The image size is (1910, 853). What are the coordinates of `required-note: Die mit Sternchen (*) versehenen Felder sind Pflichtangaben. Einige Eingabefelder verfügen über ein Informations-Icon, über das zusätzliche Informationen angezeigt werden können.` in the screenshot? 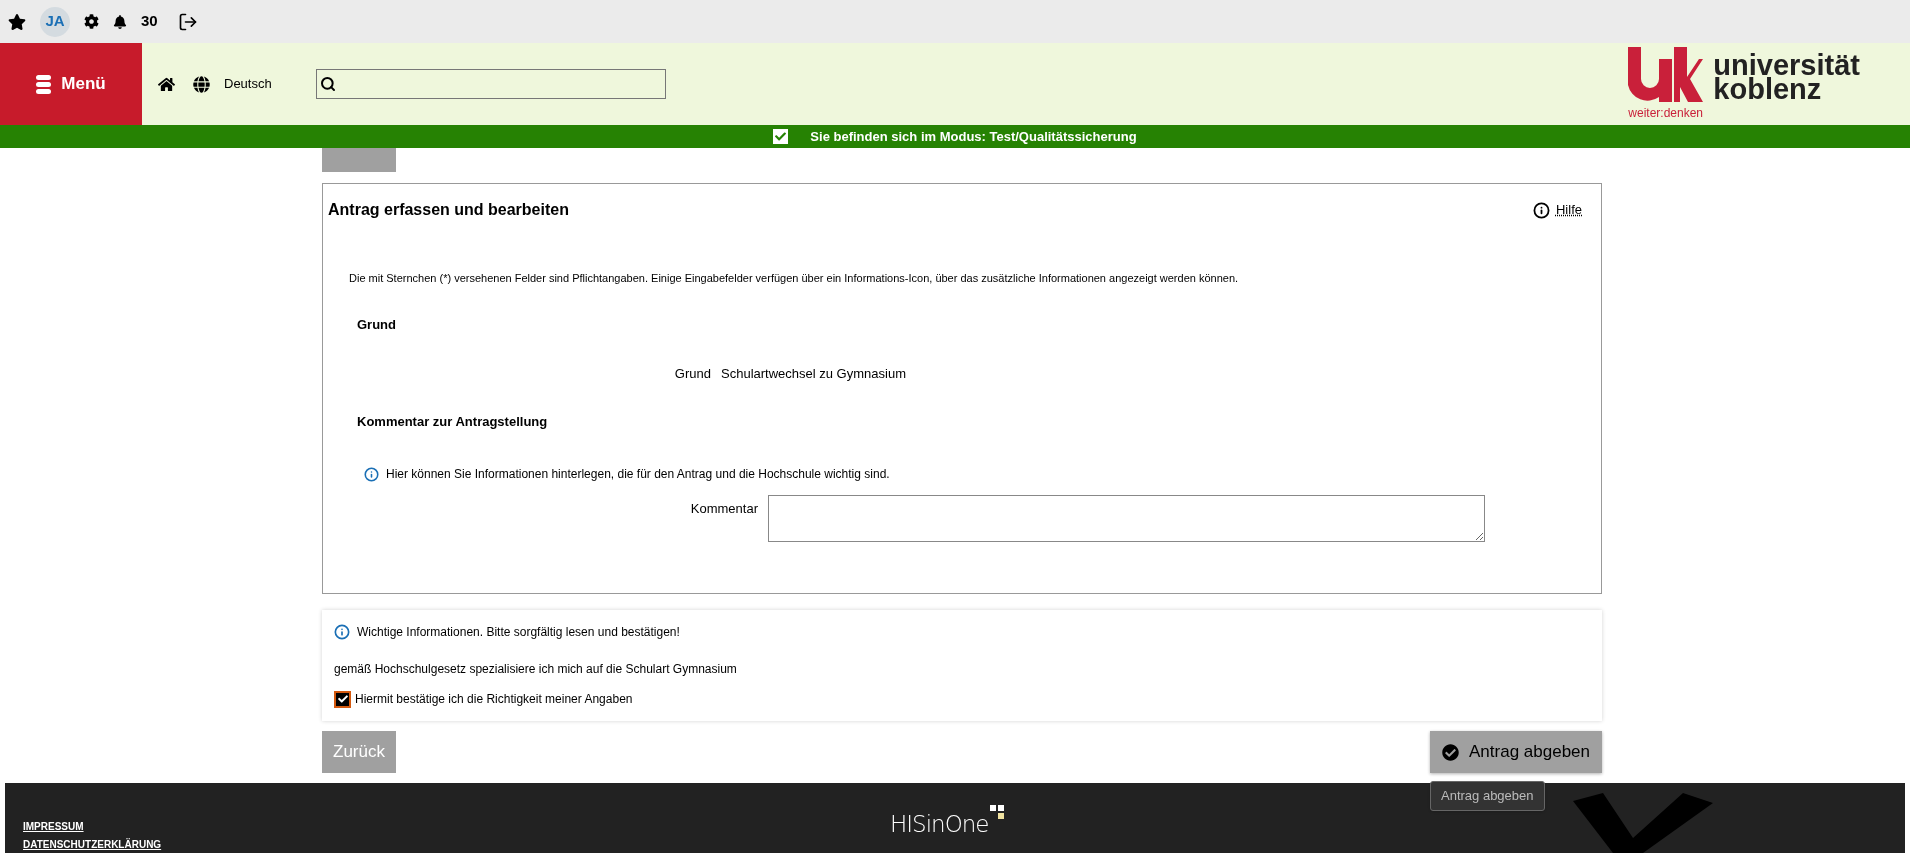 It's located at (794, 278).